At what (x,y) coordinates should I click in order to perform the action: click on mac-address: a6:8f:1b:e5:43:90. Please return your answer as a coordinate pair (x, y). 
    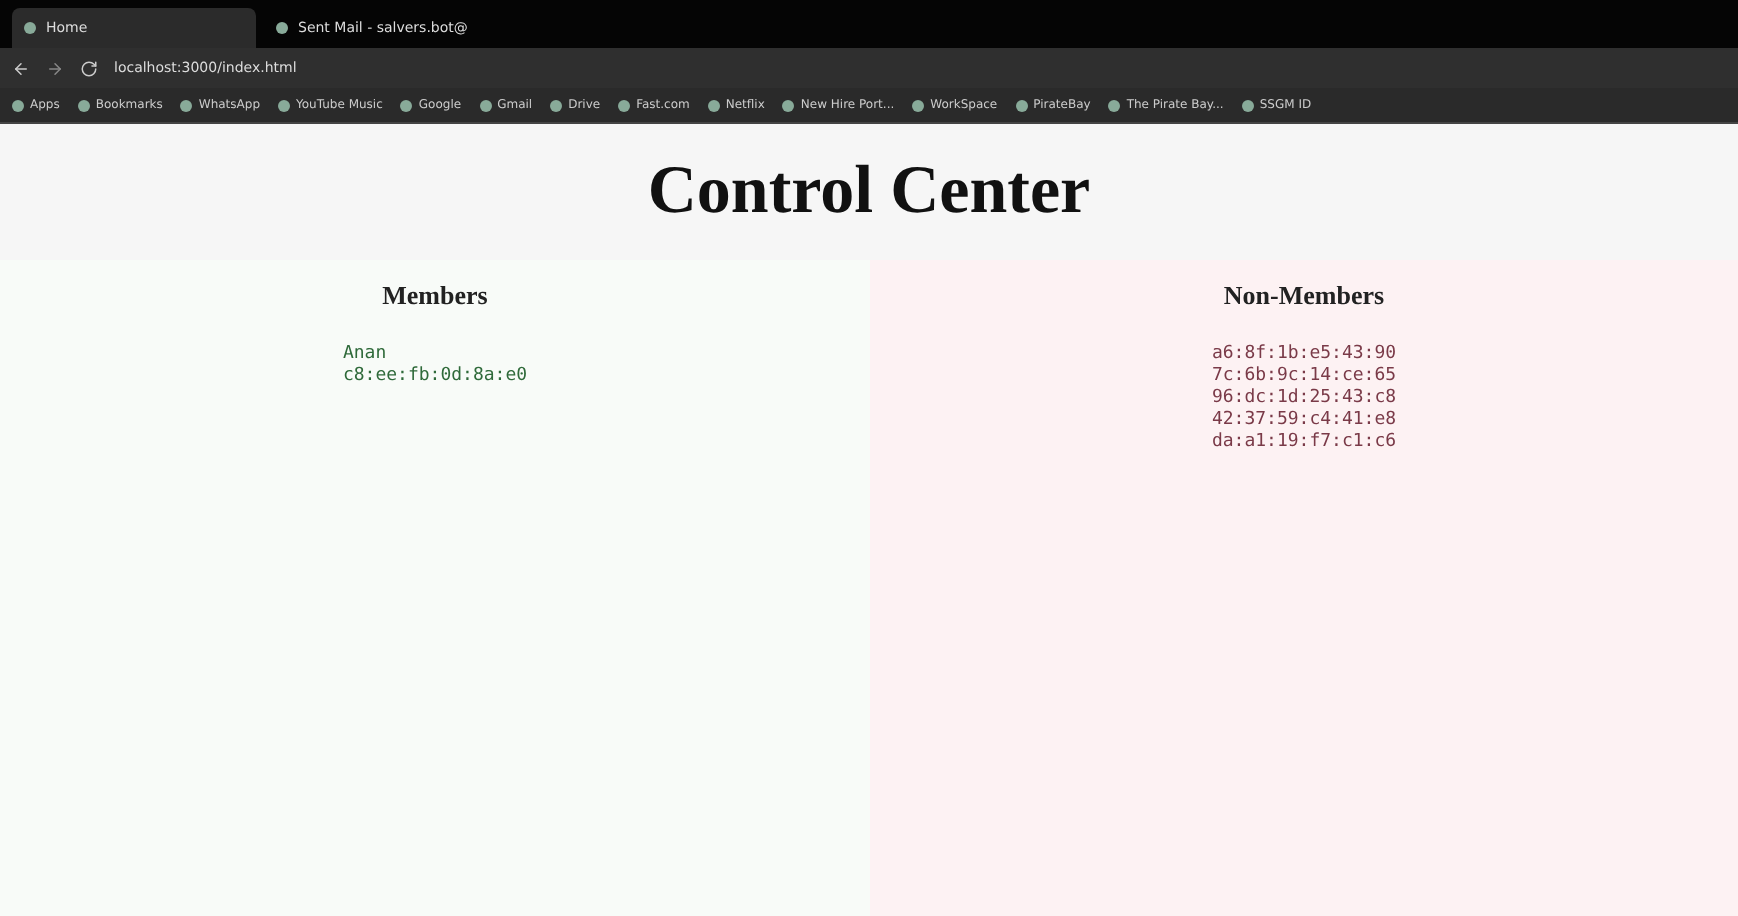
    Looking at the image, I should click on (1304, 355).